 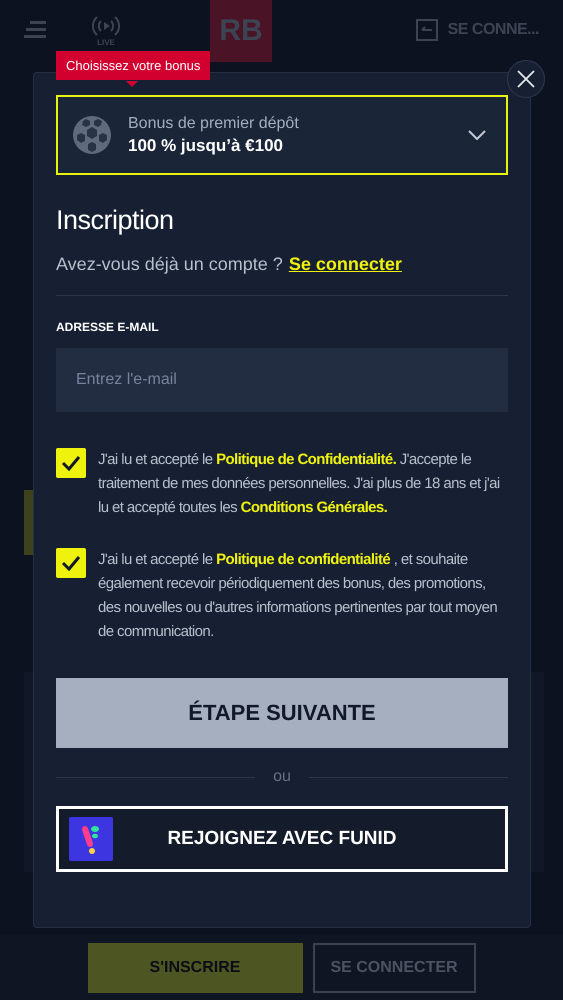 What do you see at coordinates (282, 380) in the screenshot?
I see `email-field: Entrez l'e-mail` at bounding box center [282, 380].